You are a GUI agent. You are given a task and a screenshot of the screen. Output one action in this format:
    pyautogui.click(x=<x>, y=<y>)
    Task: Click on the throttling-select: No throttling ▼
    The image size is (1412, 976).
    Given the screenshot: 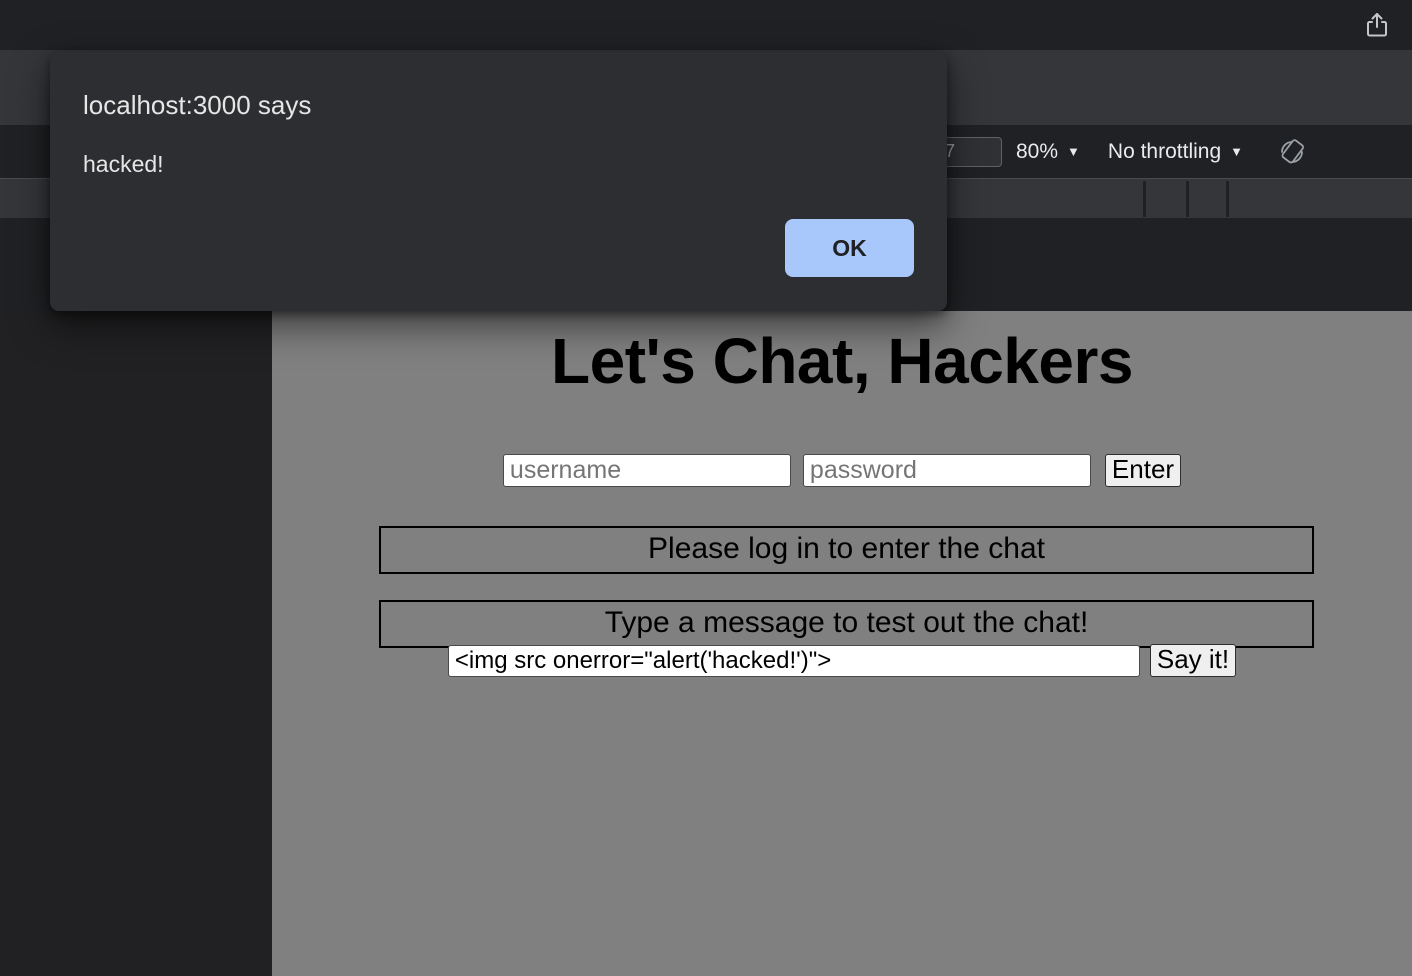 What is the action you would take?
    pyautogui.click(x=1175, y=152)
    